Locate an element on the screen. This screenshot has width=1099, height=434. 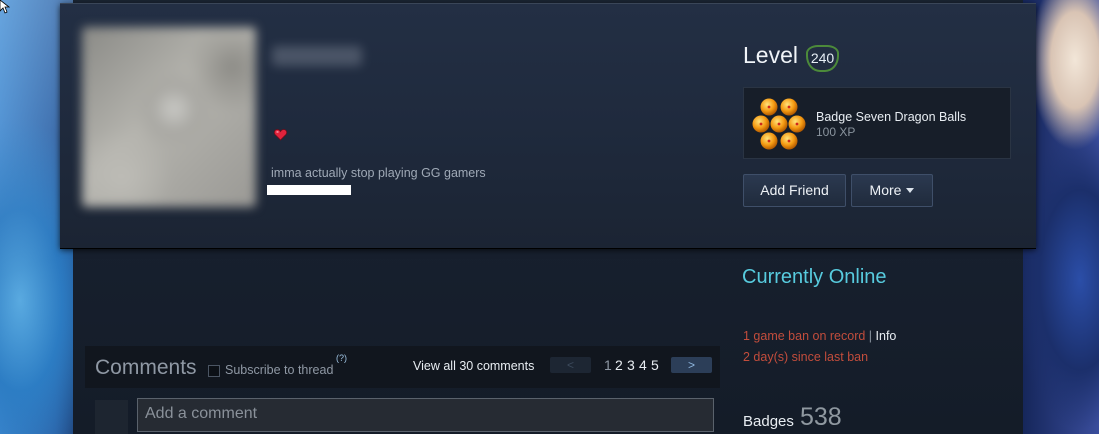
subscribe-label: Subscribe to thread is located at coordinates (279, 370).